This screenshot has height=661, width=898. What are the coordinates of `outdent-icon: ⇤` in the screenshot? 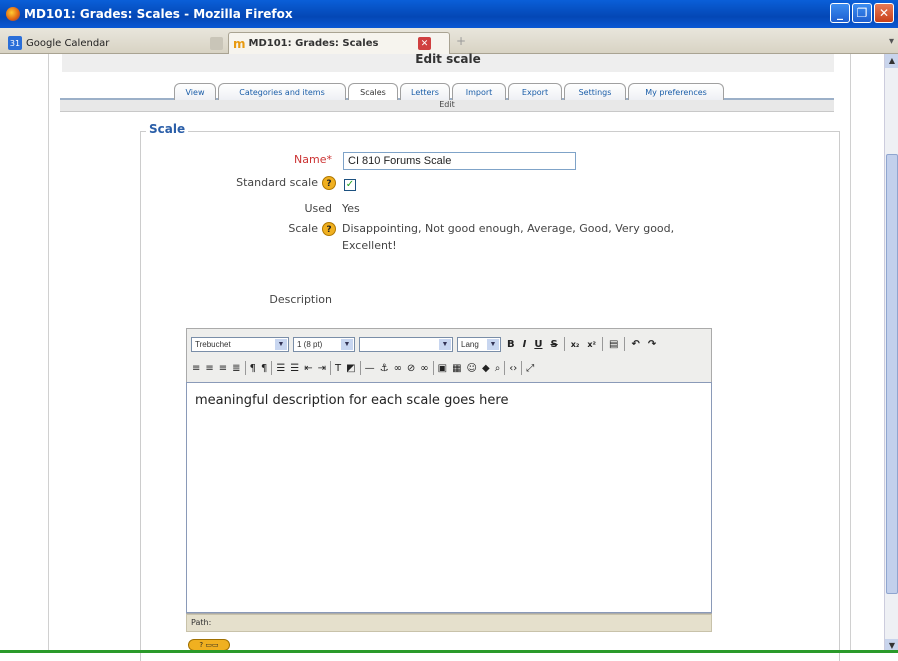 It's located at (308, 368).